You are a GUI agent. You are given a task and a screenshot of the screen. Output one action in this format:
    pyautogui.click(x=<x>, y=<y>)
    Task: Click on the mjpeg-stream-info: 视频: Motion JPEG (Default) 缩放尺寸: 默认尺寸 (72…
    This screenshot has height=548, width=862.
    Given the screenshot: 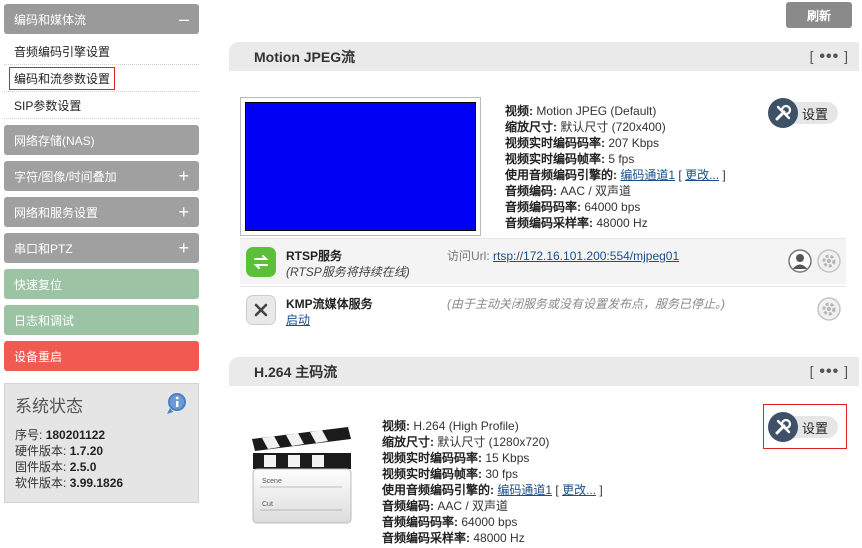 What is the action you would take?
    pyautogui.click(x=615, y=167)
    